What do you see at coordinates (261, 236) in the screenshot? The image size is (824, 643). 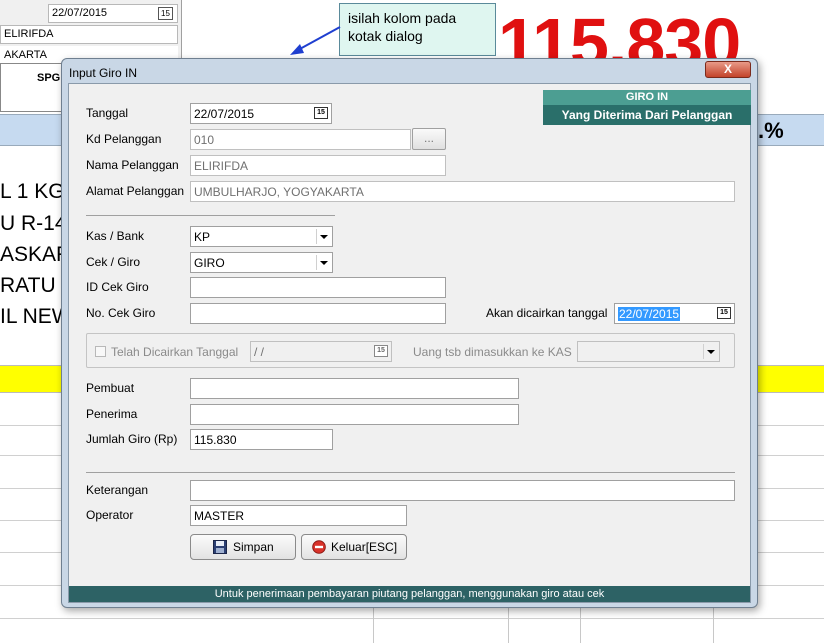 I see `kas-bank-dropdown: KP` at bounding box center [261, 236].